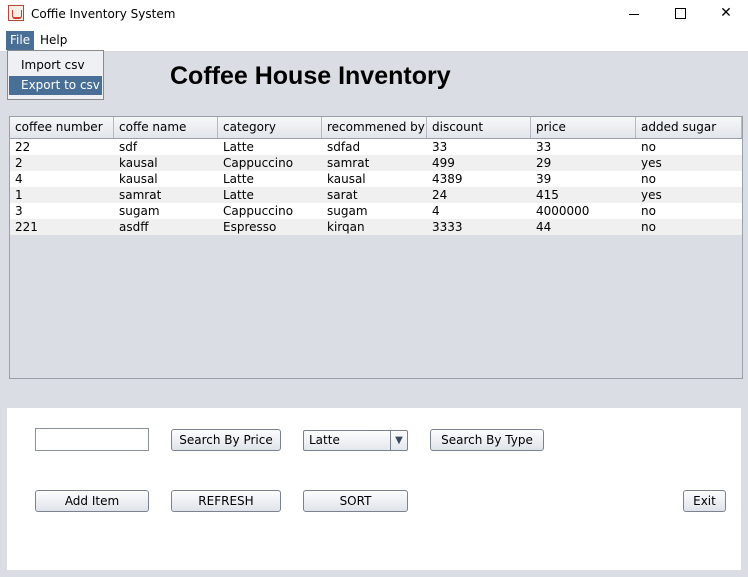 This screenshot has width=748, height=577. I want to click on add-item-button: Add Item, so click(92, 501).